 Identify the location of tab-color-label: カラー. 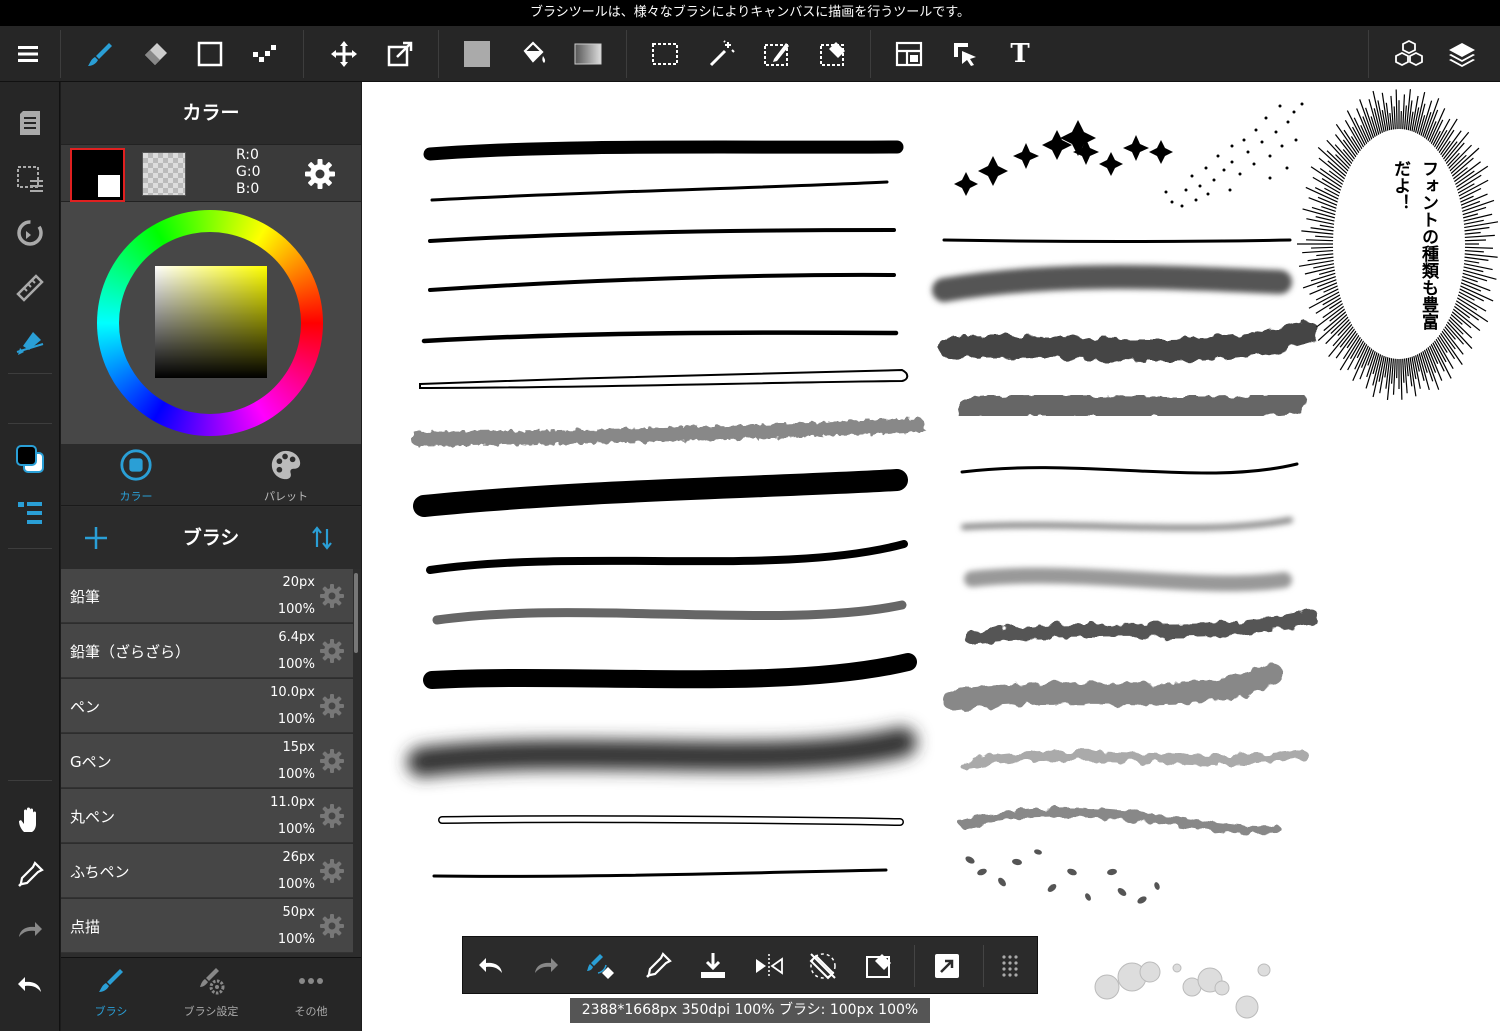
(136, 496).